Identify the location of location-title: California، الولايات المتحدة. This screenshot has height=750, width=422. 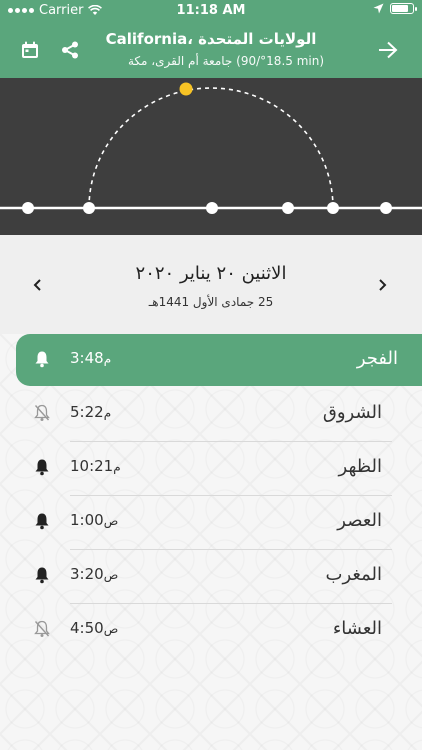
(211, 39).